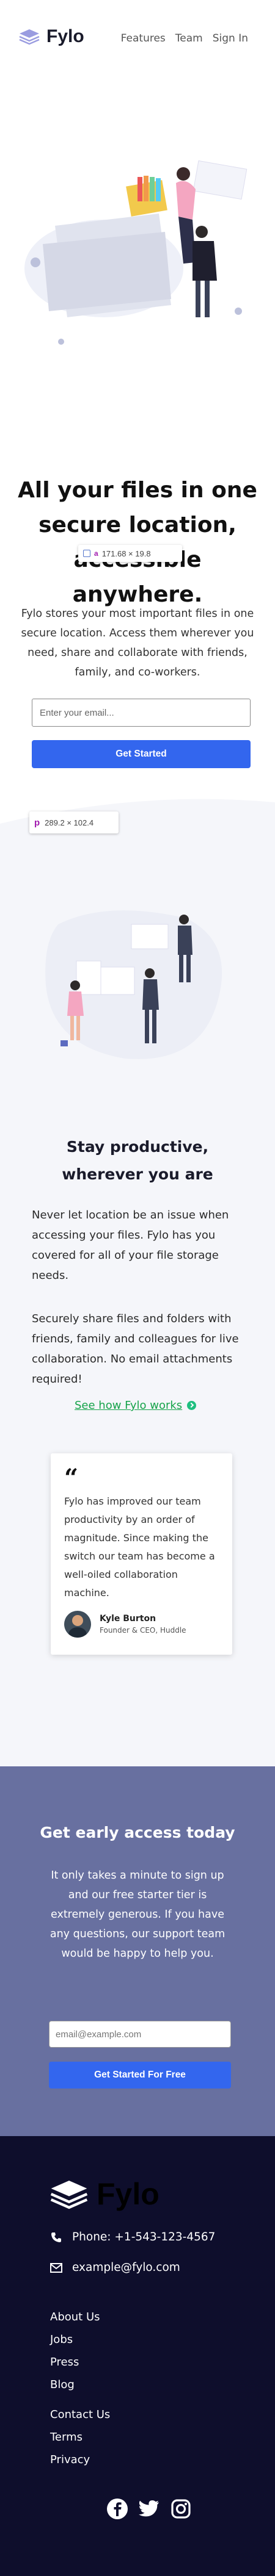 The image size is (275, 2576). What do you see at coordinates (78, 1624) in the screenshot?
I see `avatar` at bounding box center [78, 1624].